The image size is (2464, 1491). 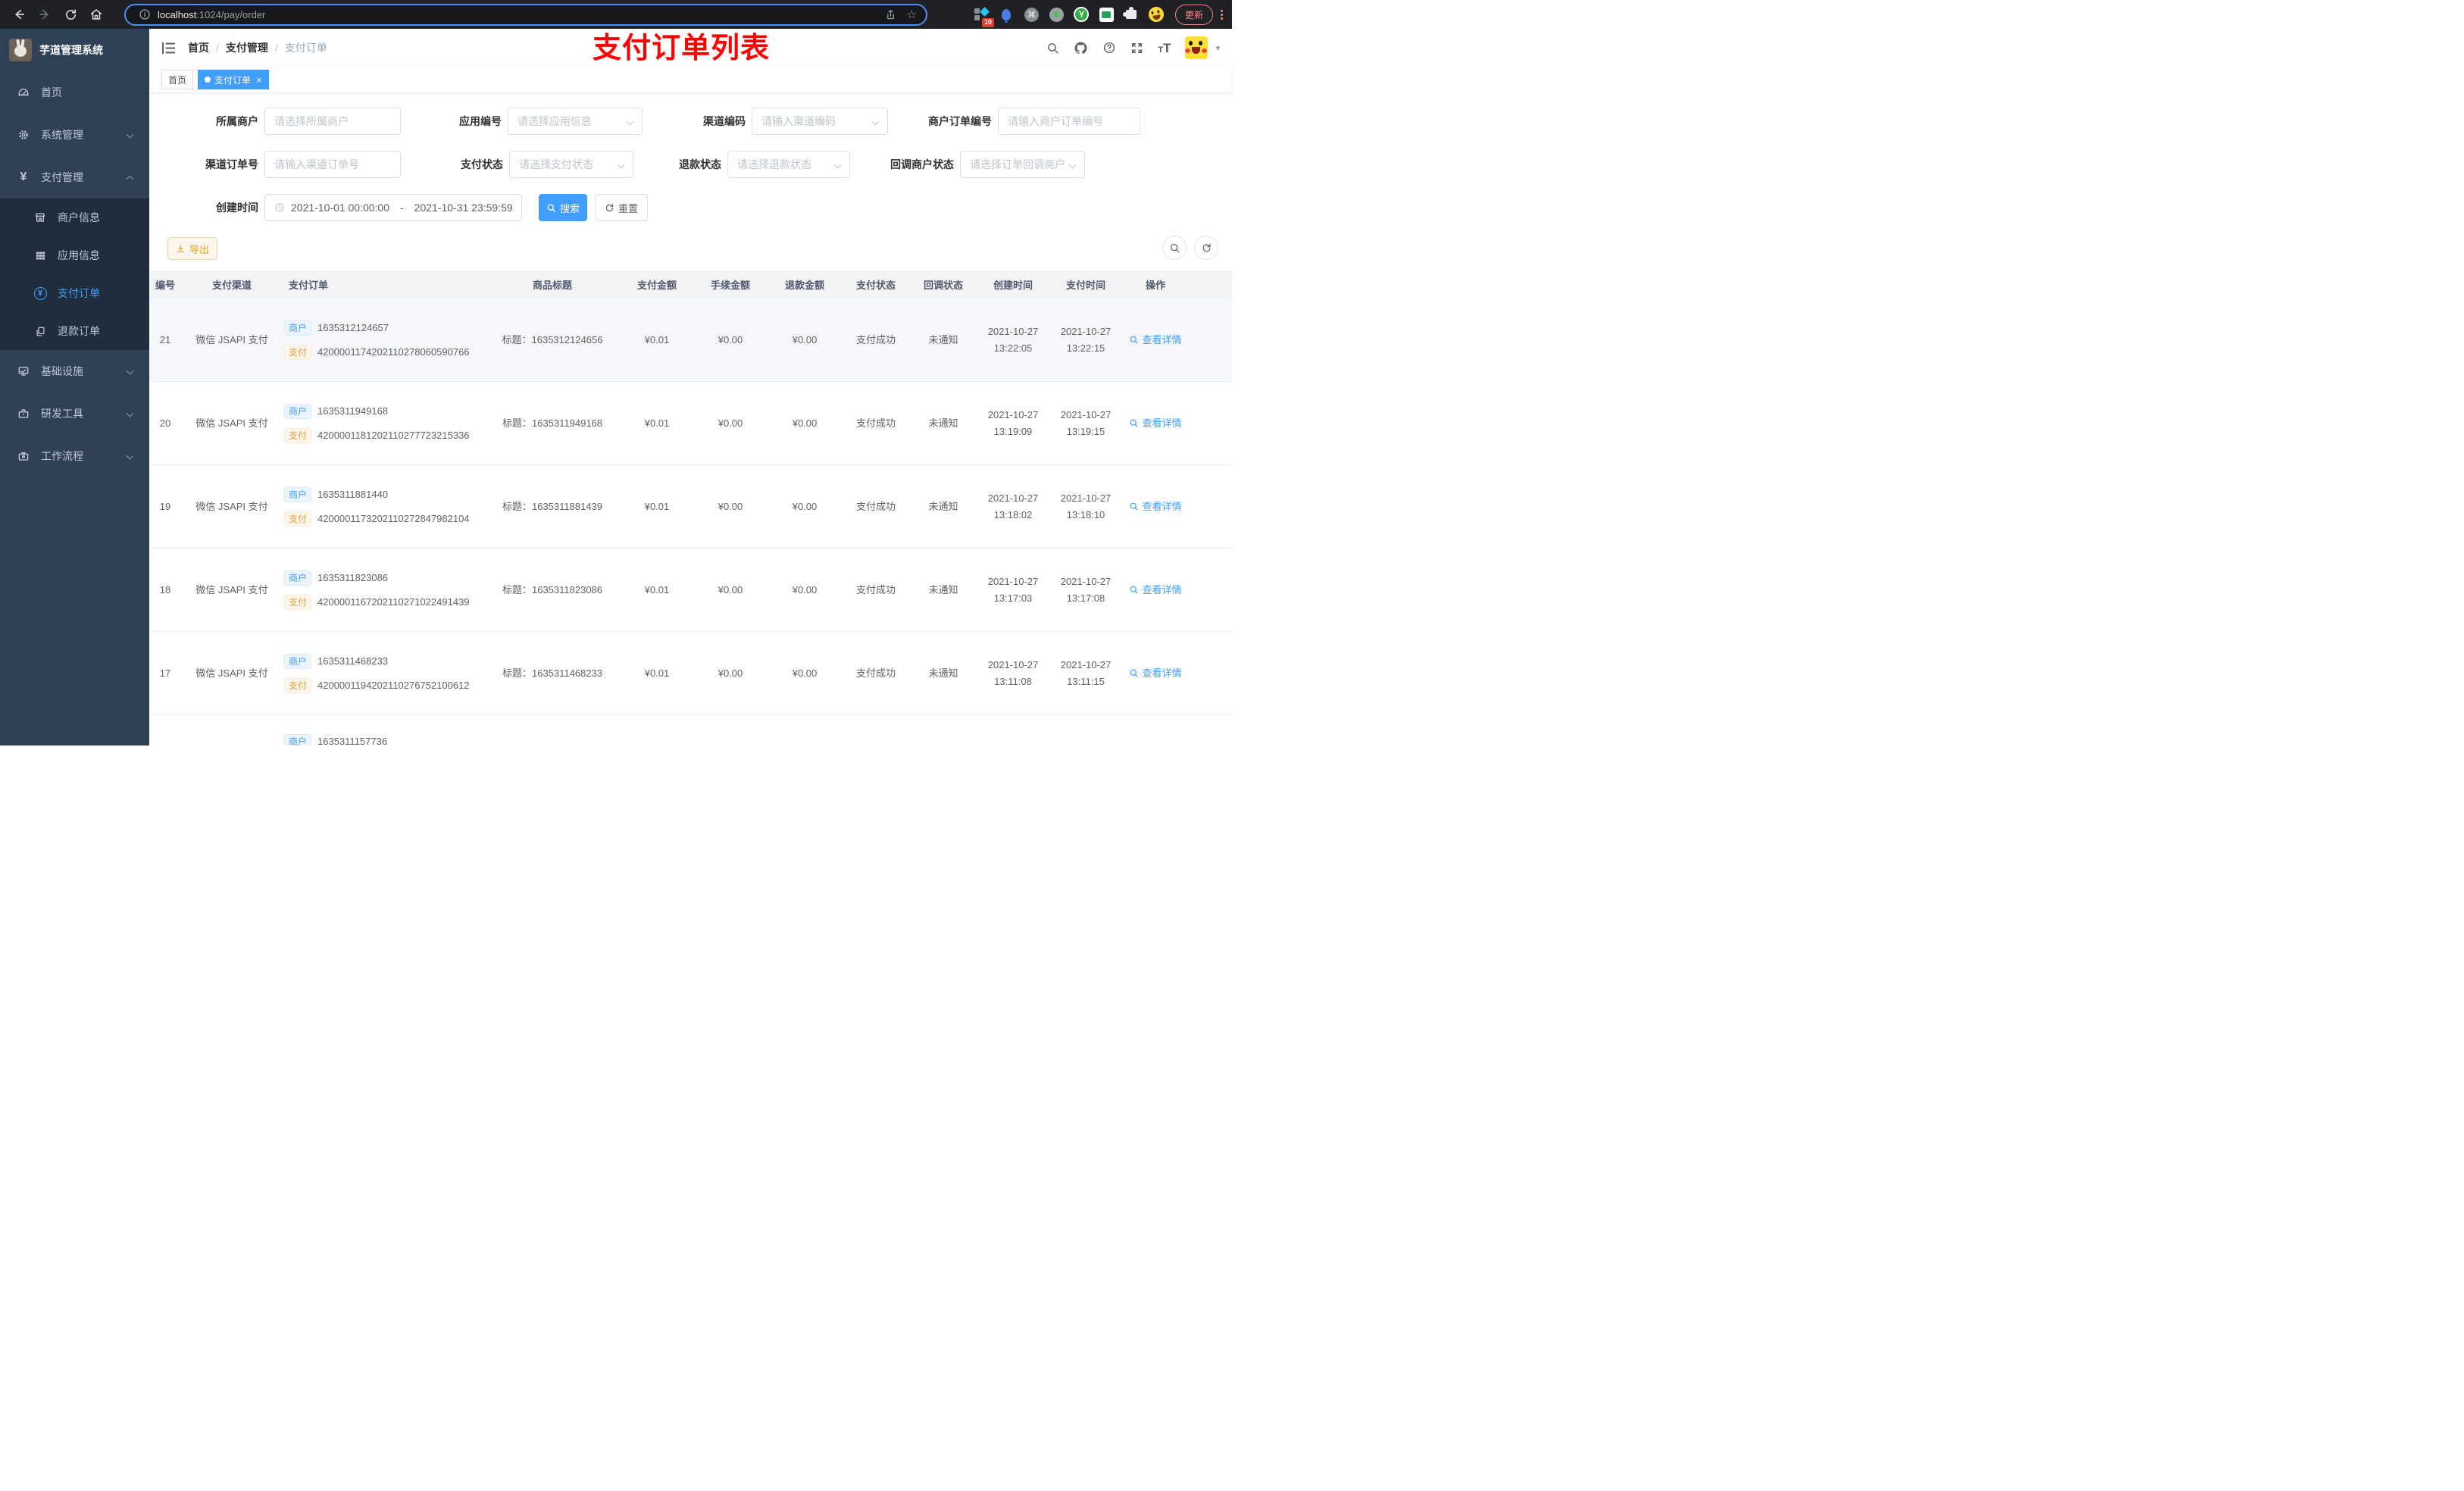 I want to click on grid-icon, so click(x=40, y=255).